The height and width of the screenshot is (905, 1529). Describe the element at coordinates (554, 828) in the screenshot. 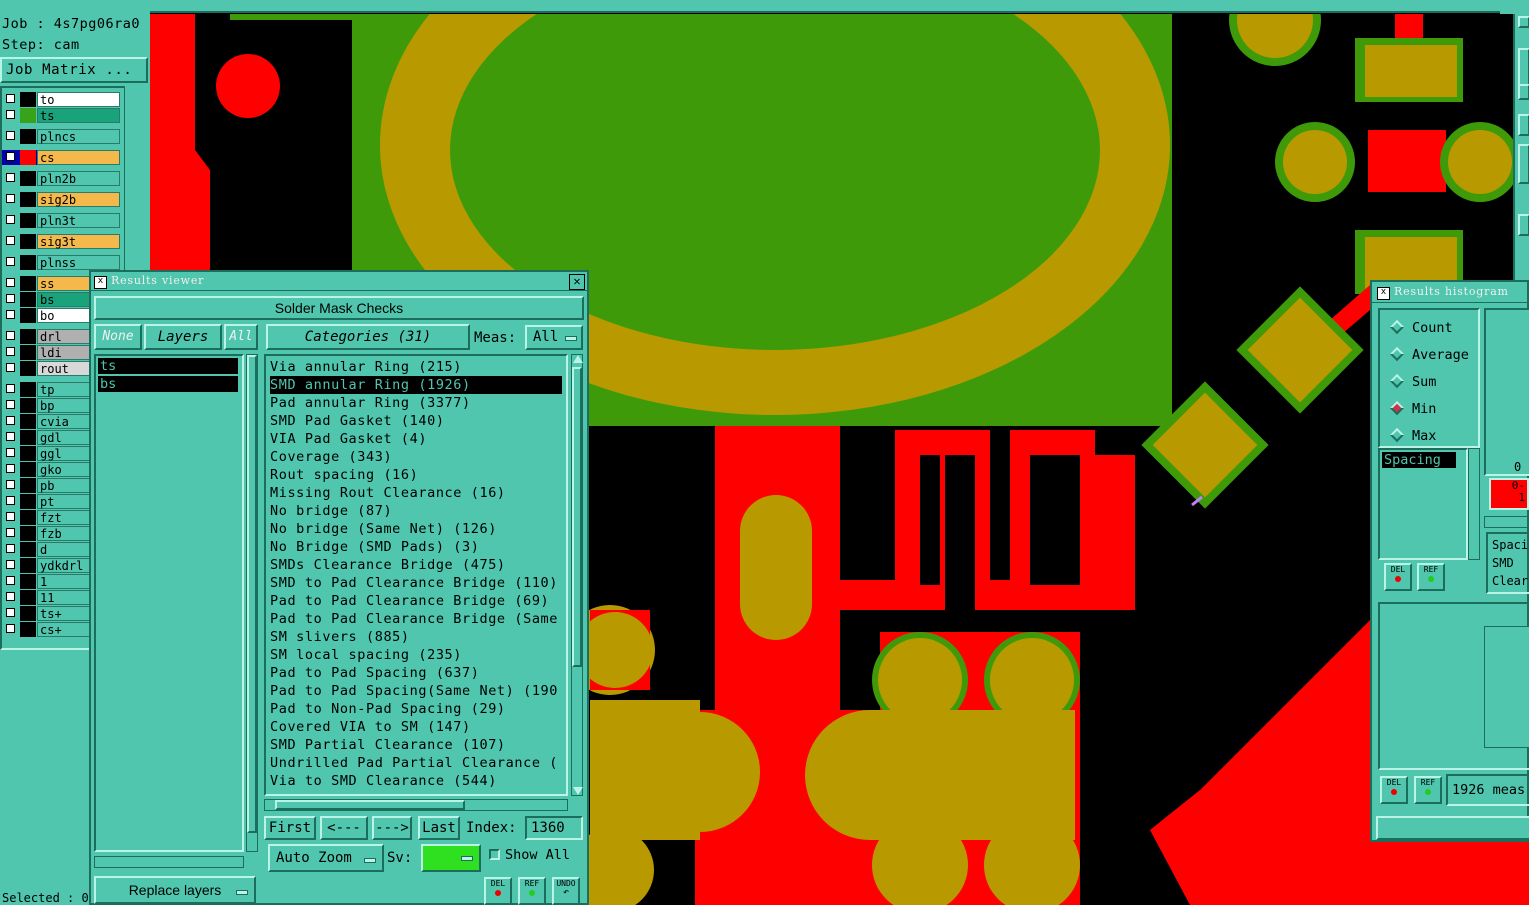

I see `index-input: 1360` at that location.